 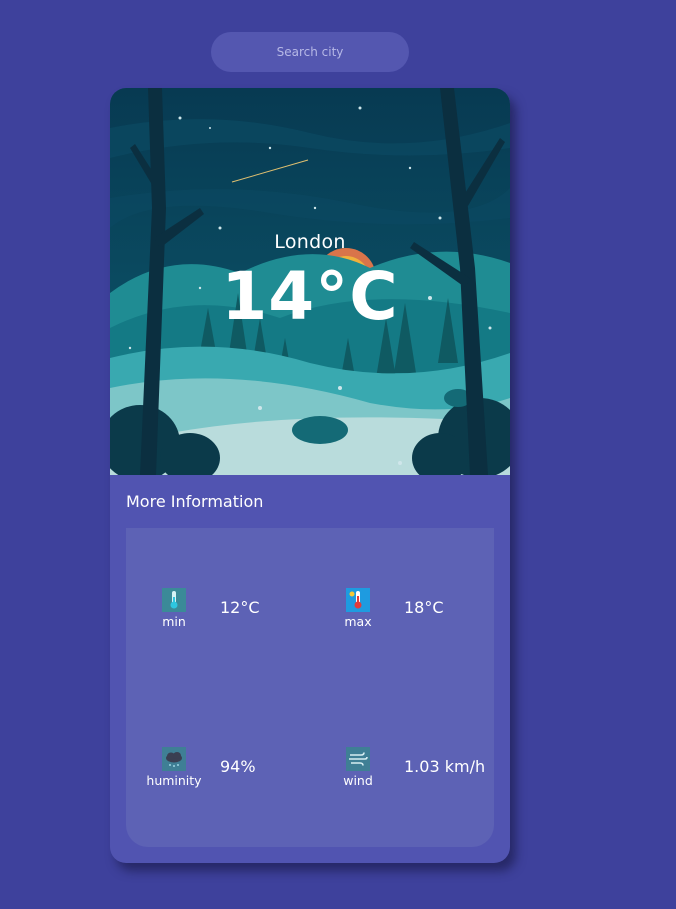 What do you see at coordinates (358, 621) in the screenshot?
I see `stat-max-label: max` at bounding box center [358, 621].